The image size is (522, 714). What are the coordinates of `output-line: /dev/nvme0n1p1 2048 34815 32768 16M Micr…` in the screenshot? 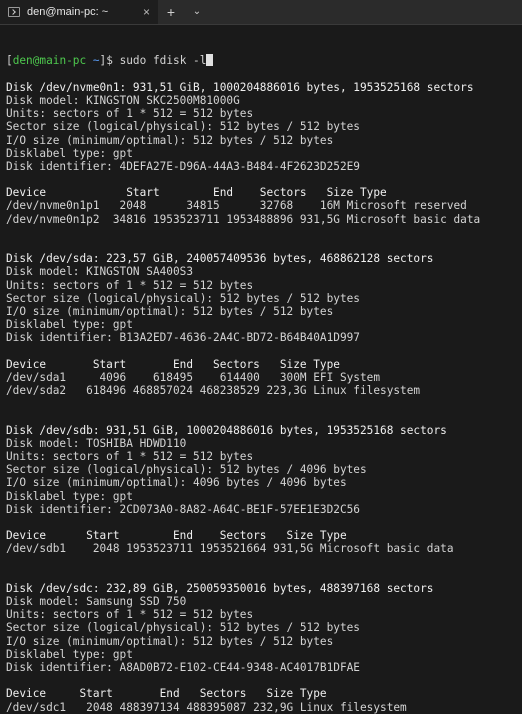 It's located at (236, 206).